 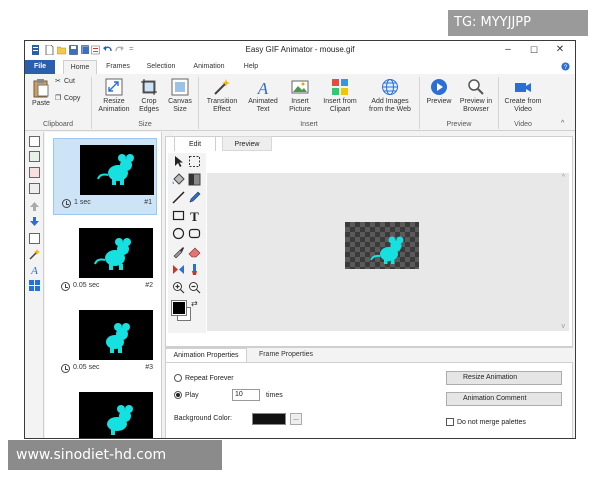 I want to click on repeat-forever-radio, so click(x=178, y=378).